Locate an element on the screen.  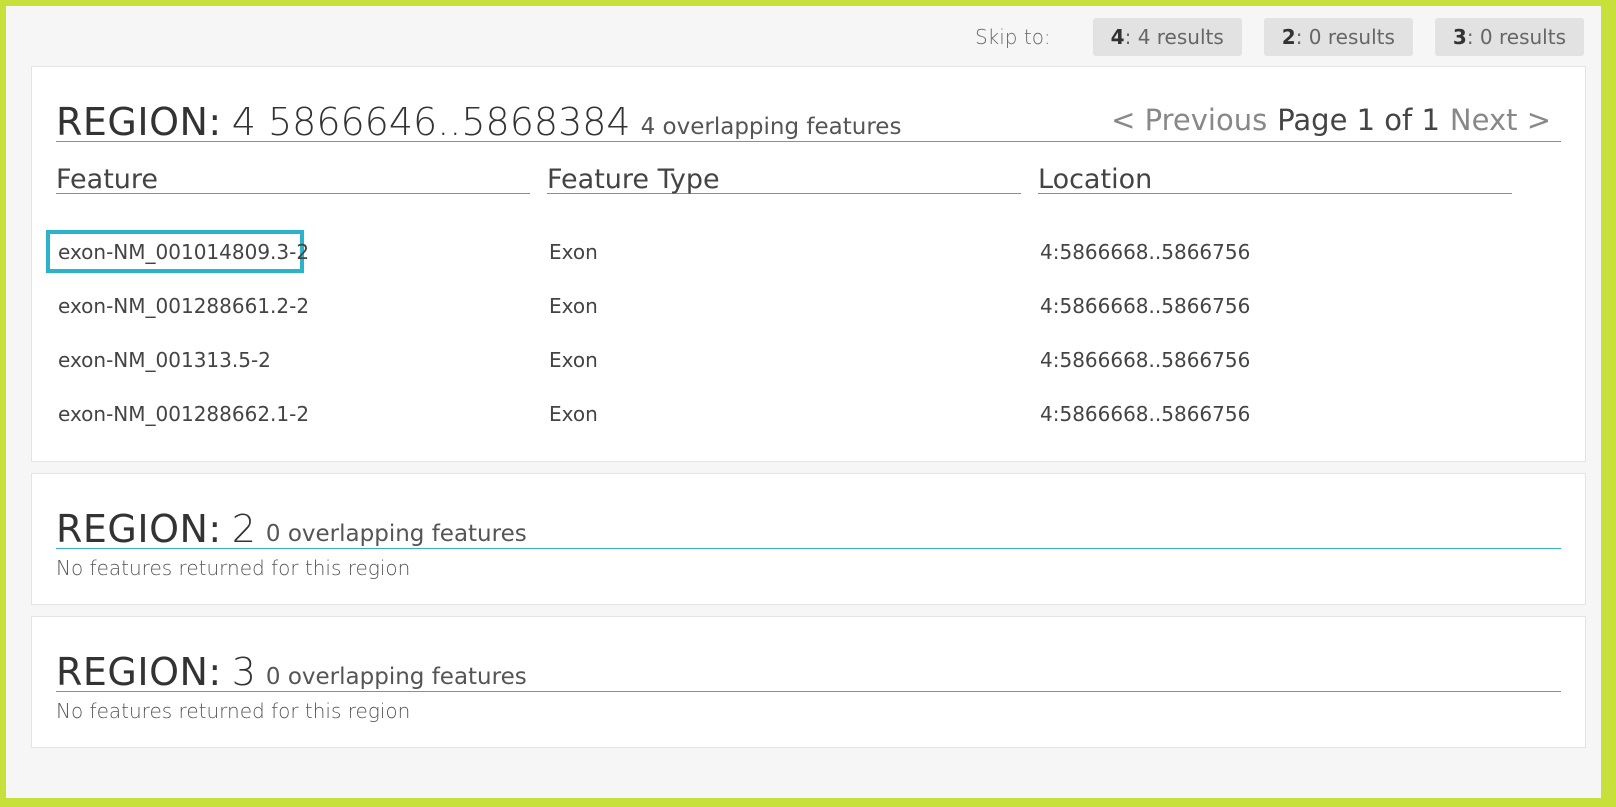
column-header-feature-type: Feature Type is located at coordinates (784, 176).